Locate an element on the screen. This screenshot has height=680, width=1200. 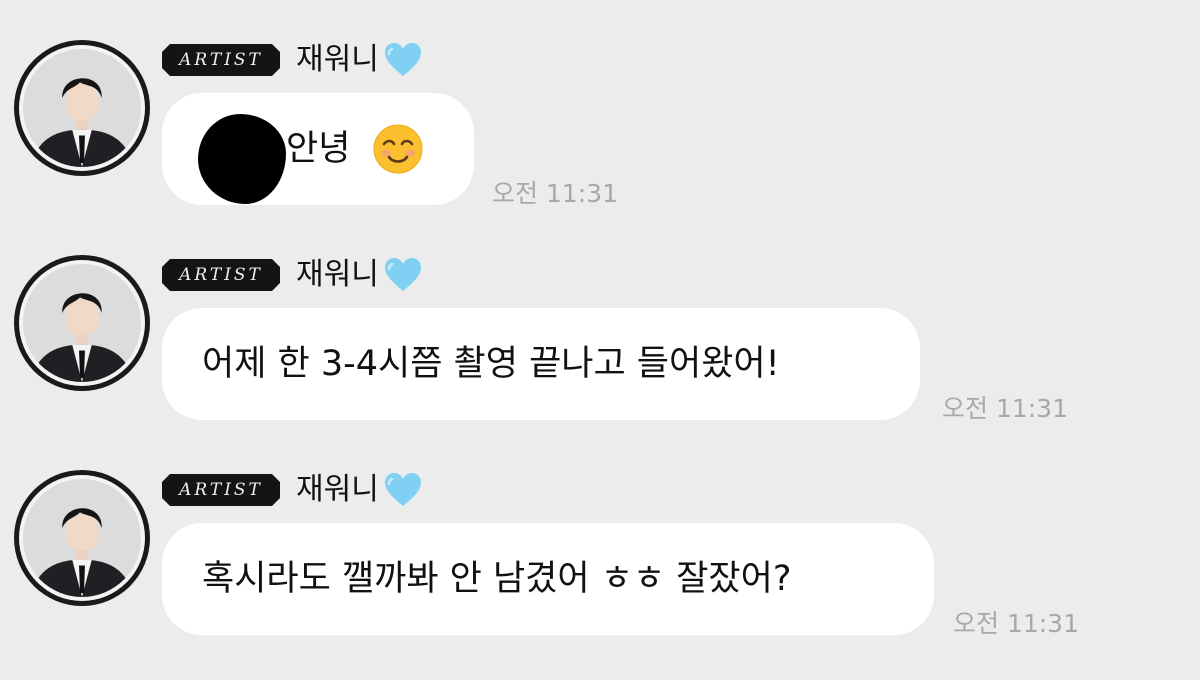
message-text: 혹시라도 깰까봐 안 남겼어 ㅎㅎ 잘잤어? is located at coordinates (497, 579).